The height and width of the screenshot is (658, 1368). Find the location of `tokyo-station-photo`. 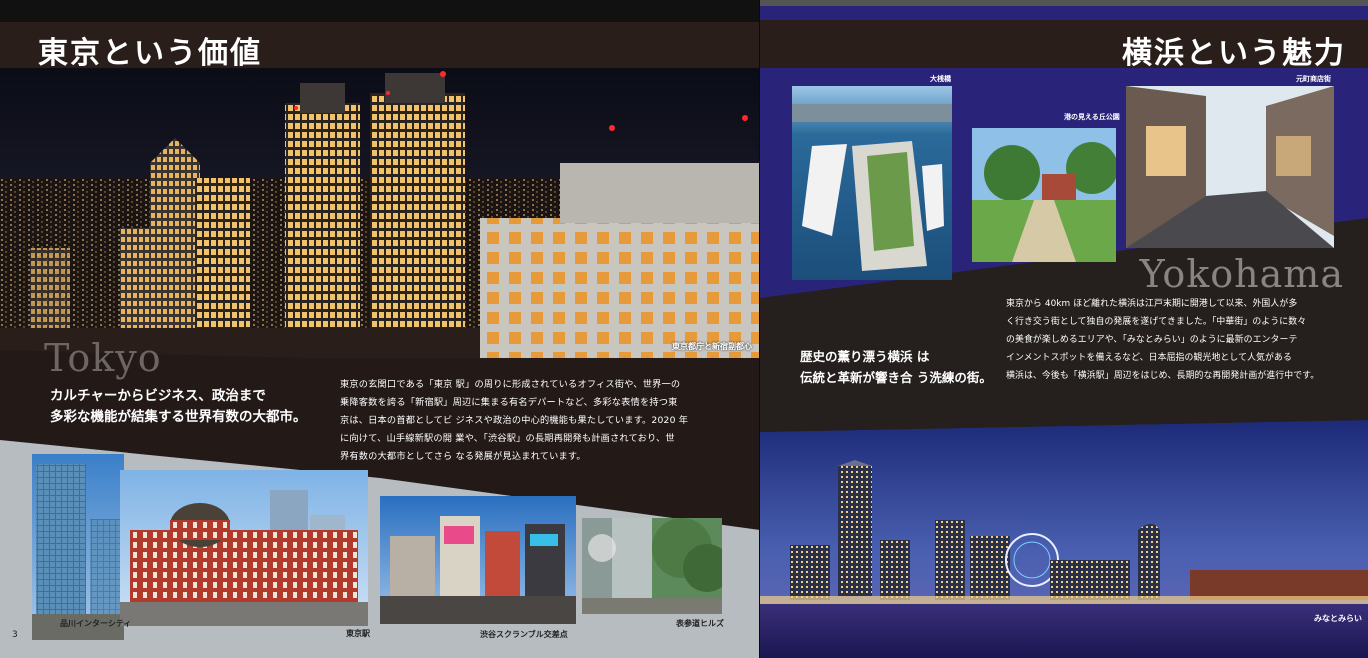

tokyo-station-photo is located at coordinates (244, 548).